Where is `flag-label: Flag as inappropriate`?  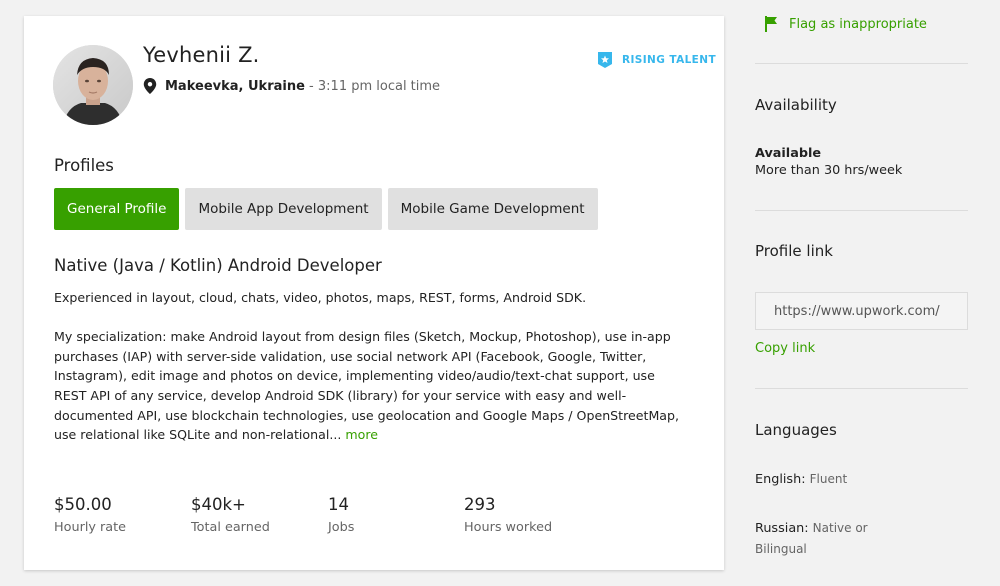
flag-label: Flag as inappropriate is located at coordinates (858, 24).